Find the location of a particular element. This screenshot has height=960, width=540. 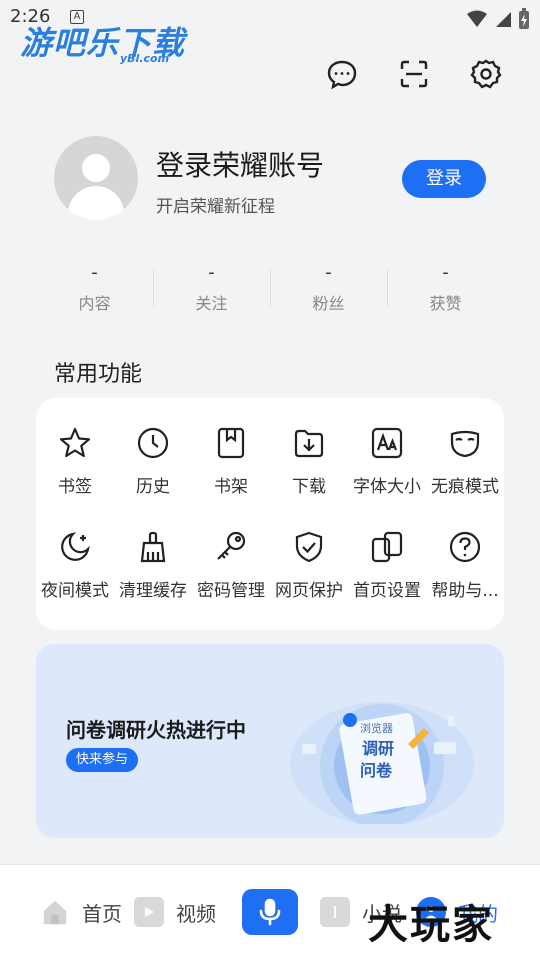

function-label: 下载 is located at coordinates (309, 487).